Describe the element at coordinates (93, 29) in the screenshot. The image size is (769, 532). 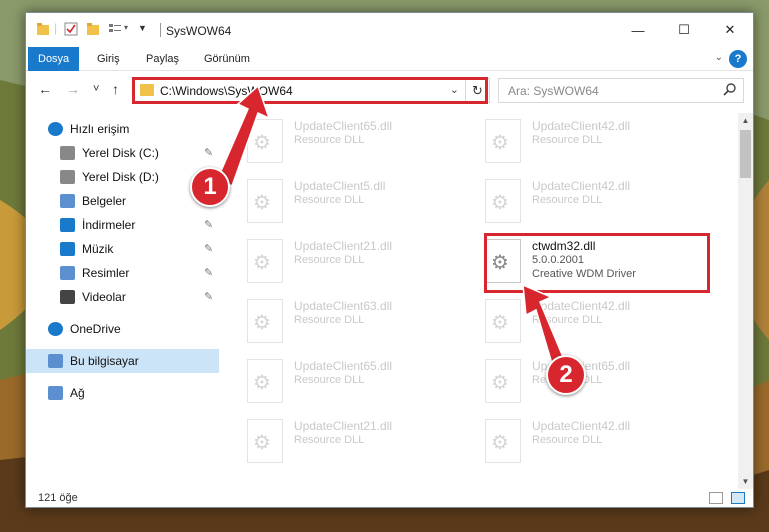
I see `new-folder-icon` at that location.